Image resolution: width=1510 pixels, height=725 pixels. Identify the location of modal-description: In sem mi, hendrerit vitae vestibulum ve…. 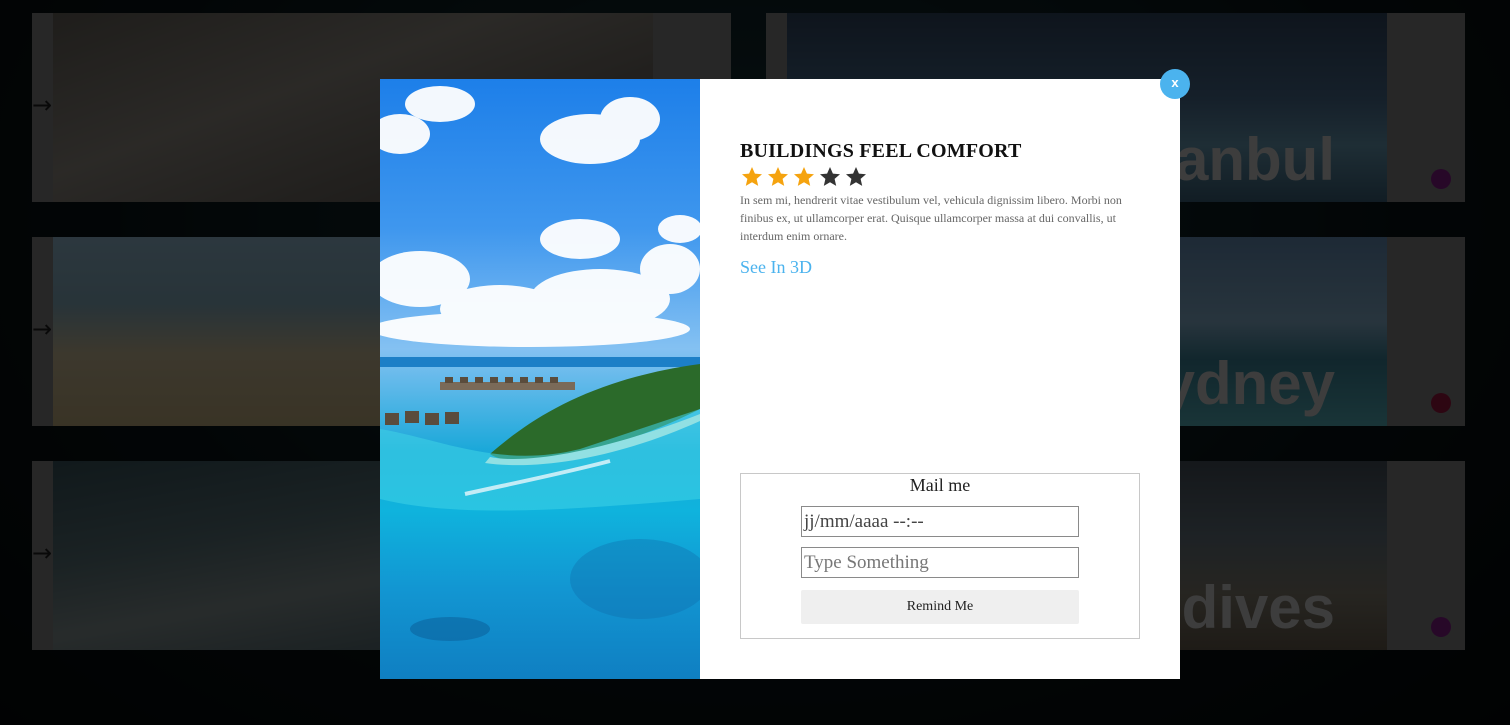
(931, 218).